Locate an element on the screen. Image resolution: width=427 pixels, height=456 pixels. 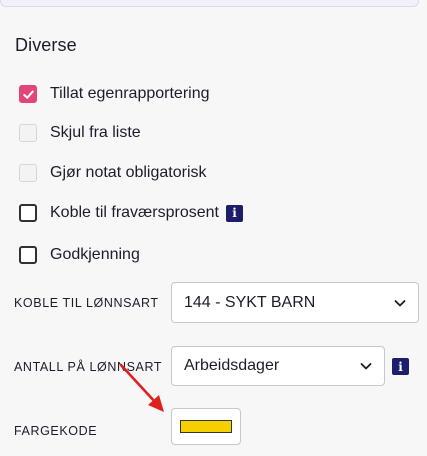
checkbox-row-skjul: Skjul fra liste is located at coordinates (80, 133).